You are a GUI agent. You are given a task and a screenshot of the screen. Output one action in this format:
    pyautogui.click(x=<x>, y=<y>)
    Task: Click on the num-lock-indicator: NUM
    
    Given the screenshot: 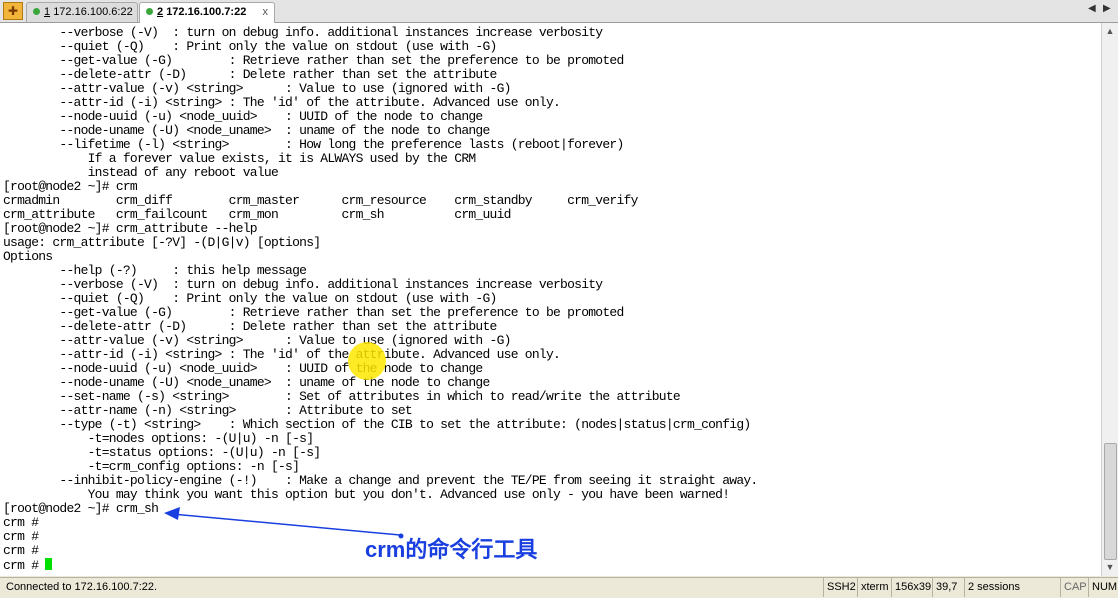 What is the action you would take?
    pyautogui.click(x=1103, y=587)
    